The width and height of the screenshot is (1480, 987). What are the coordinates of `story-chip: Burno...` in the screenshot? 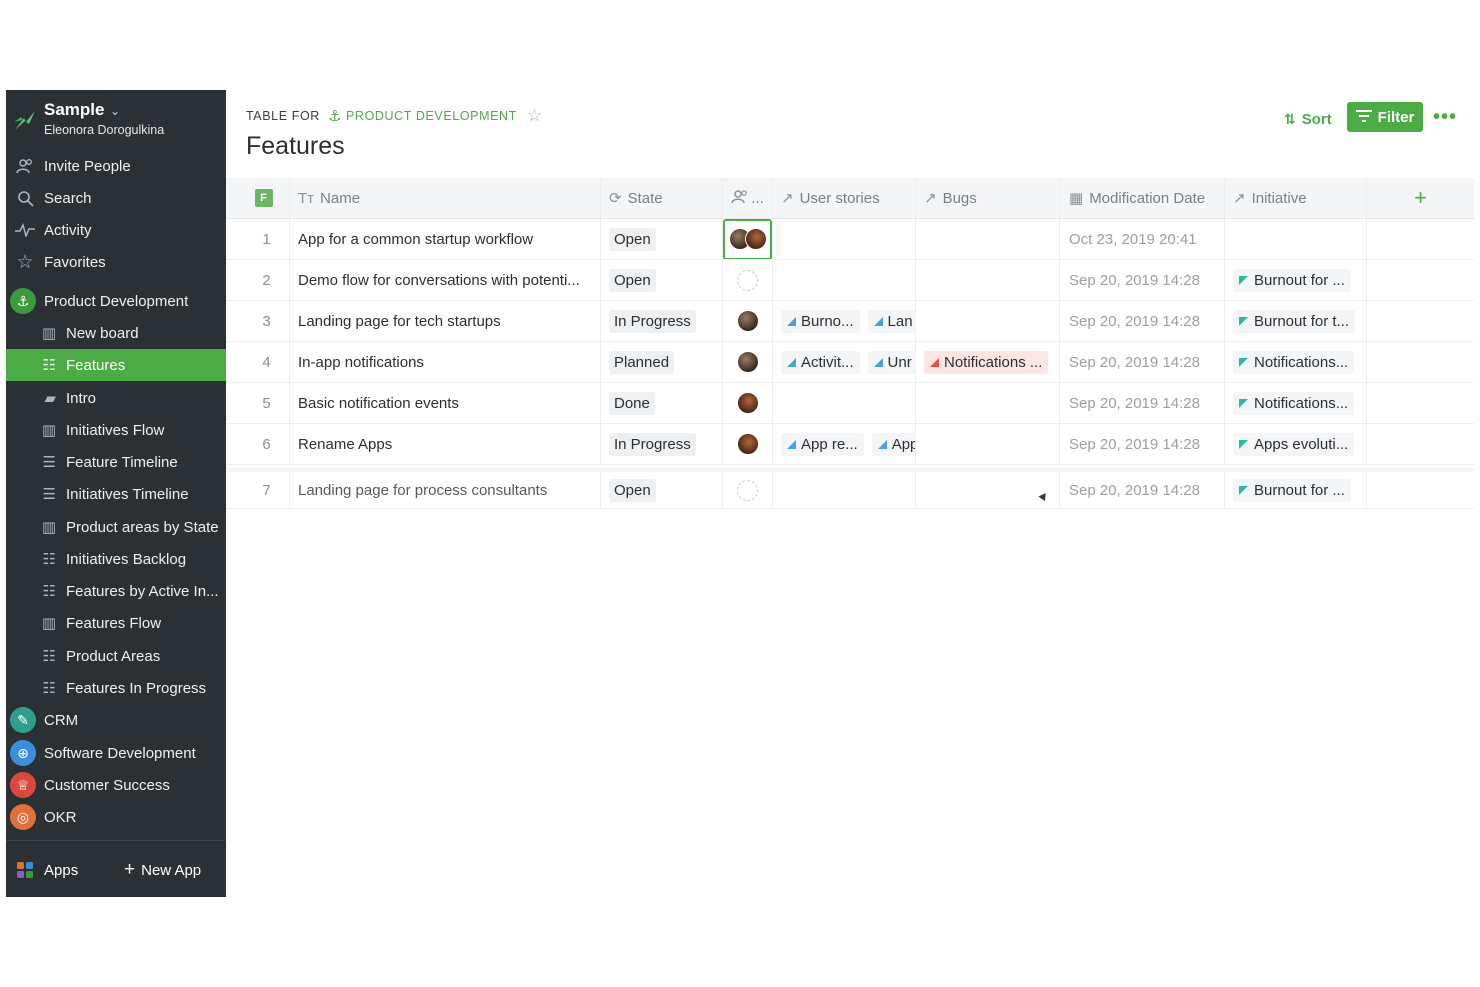 It's located at (820, 321).